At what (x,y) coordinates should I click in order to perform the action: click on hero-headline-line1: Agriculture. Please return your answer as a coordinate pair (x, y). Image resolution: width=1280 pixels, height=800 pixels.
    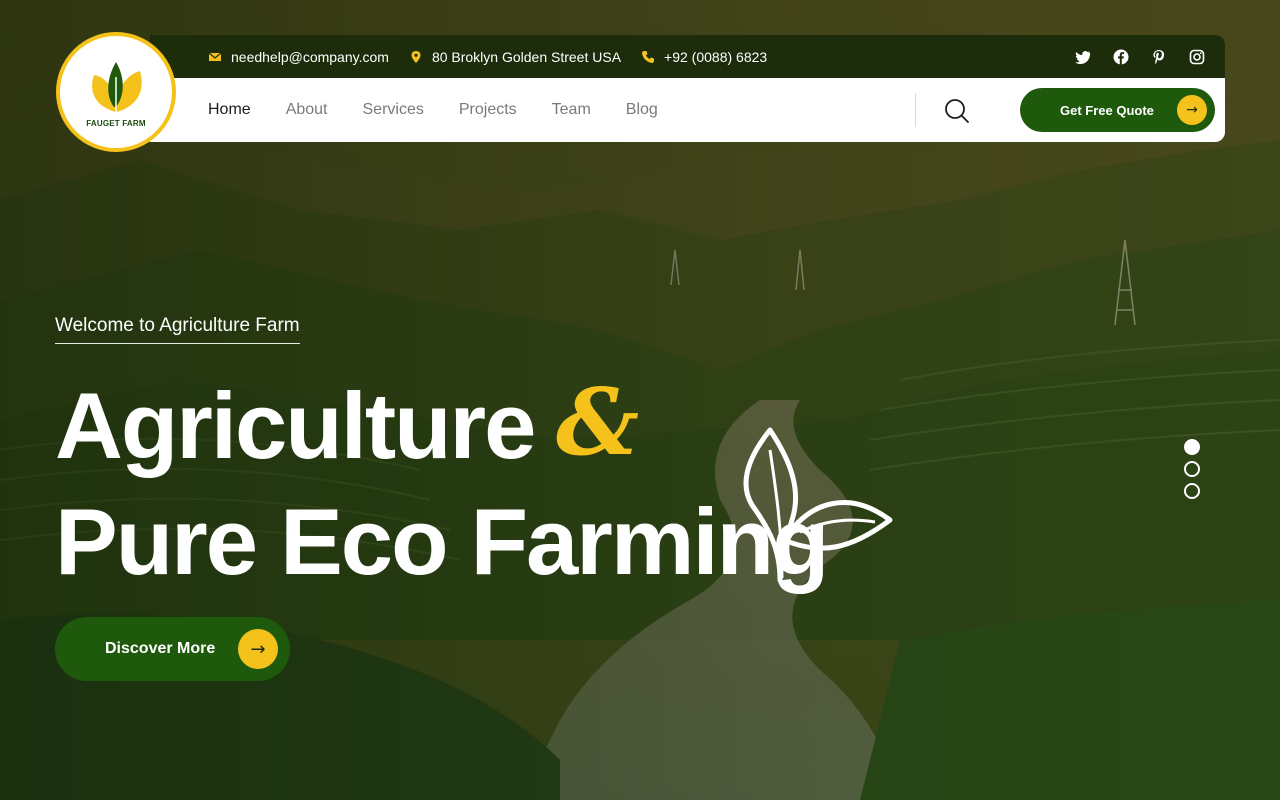
    Looking at the image, I should click on (295, 425).